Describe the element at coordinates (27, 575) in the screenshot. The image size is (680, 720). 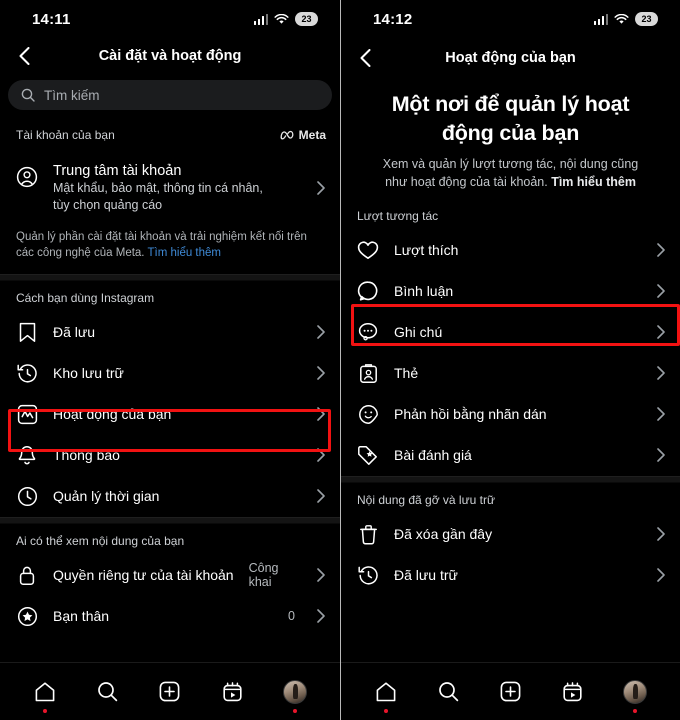
I see `lock-icon` at that location.